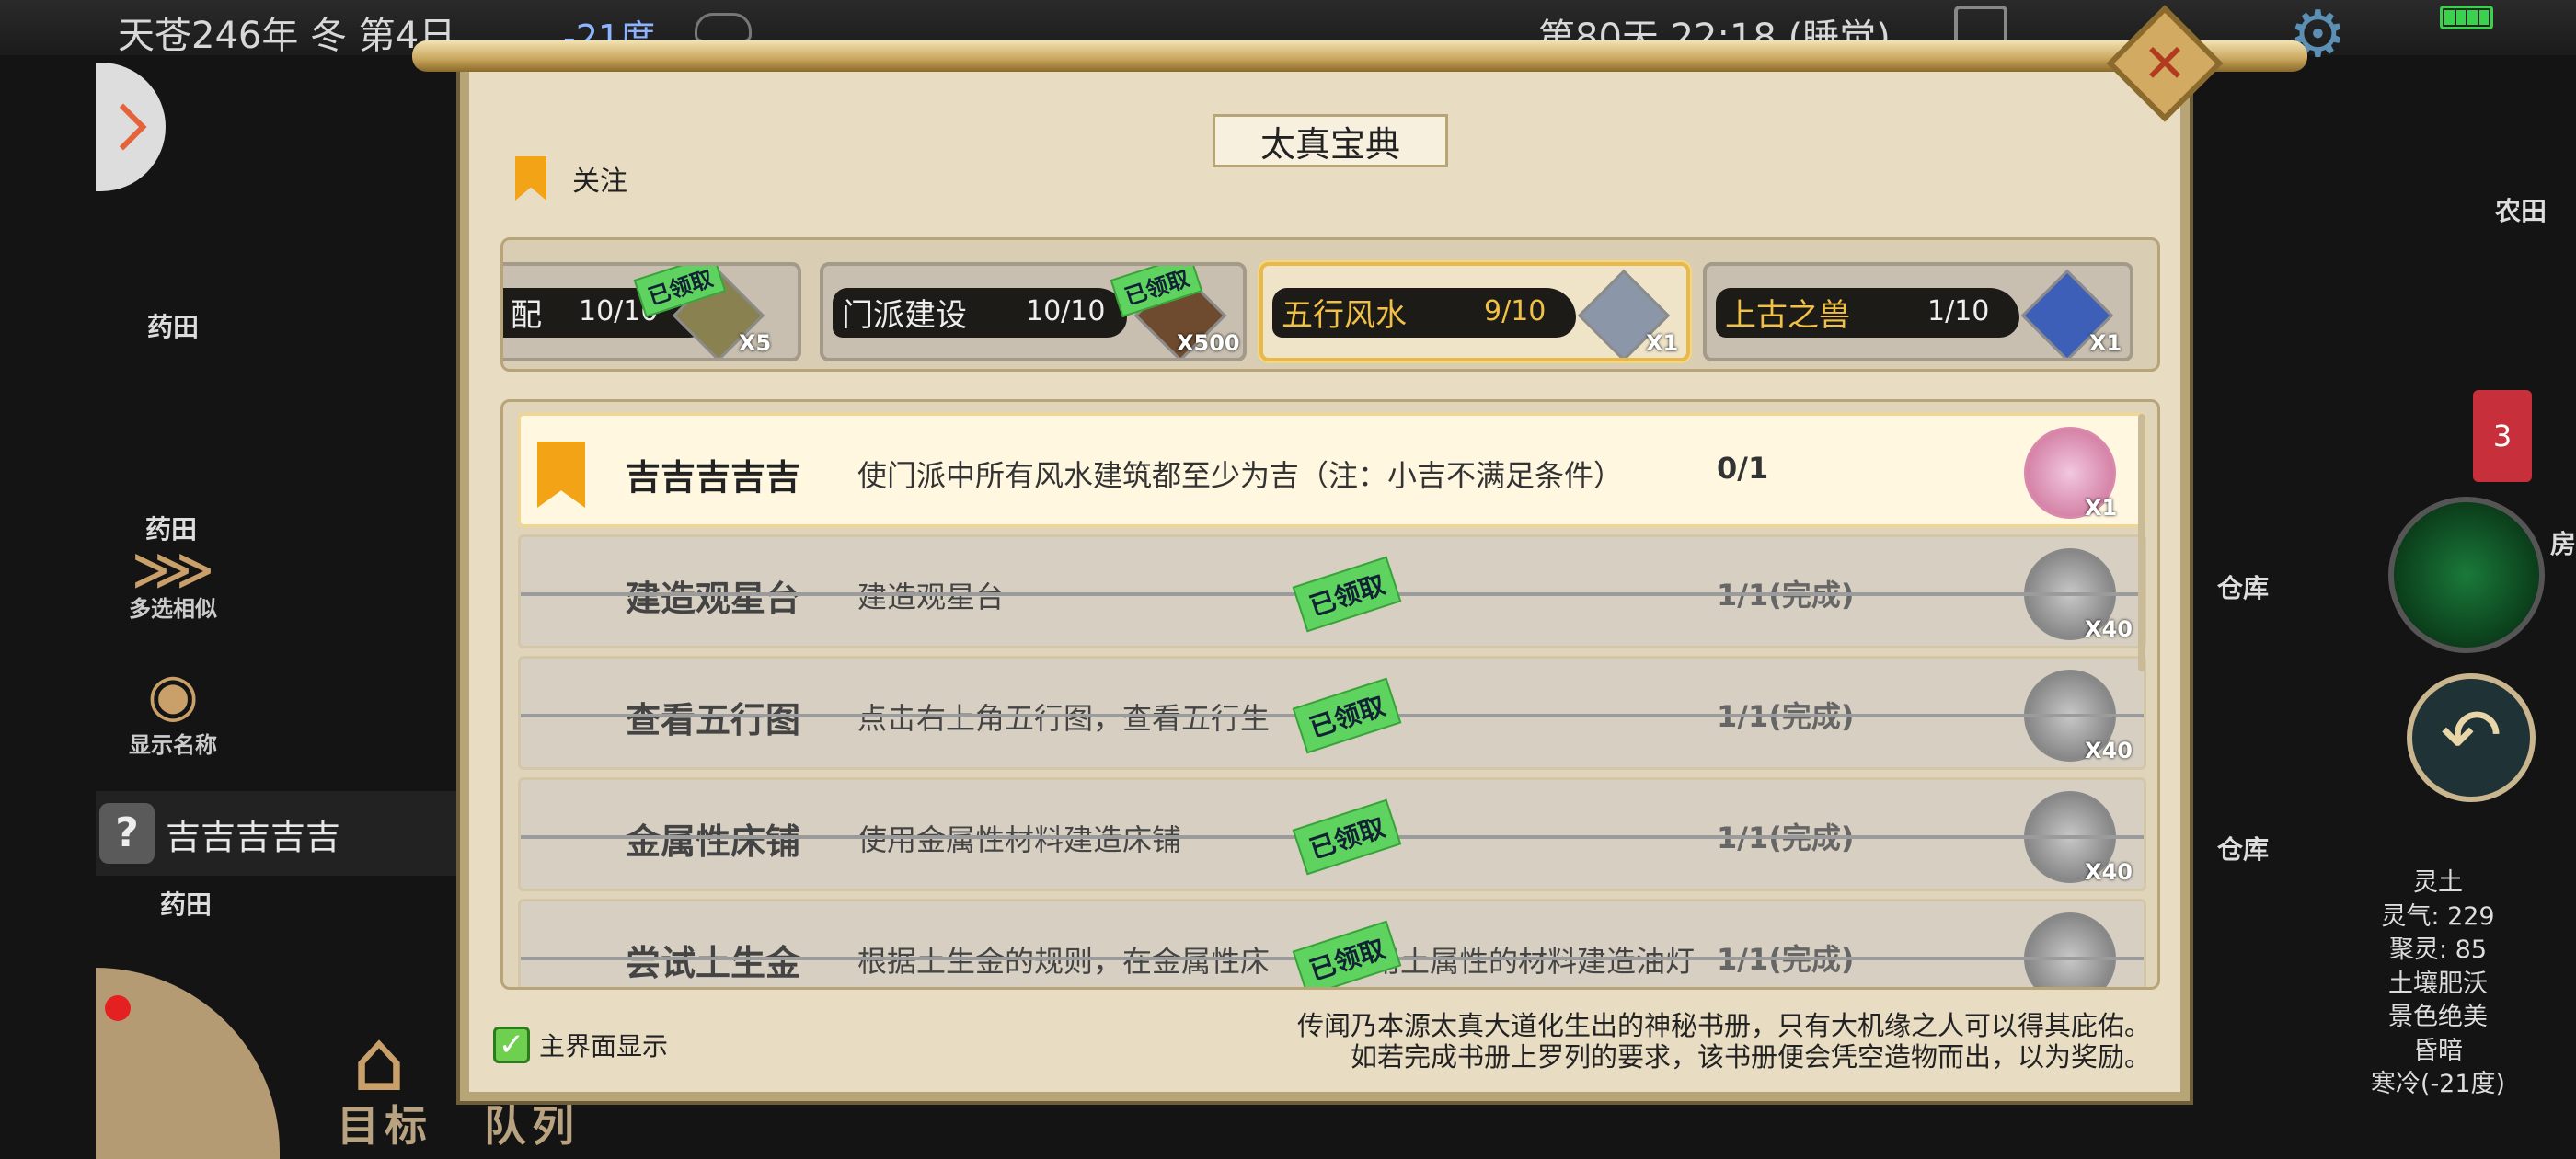 The height and width of the screenshot is (1159, 2576). I want to click on current-task-label: 吉吉吉吉吉, so click(253, 836).